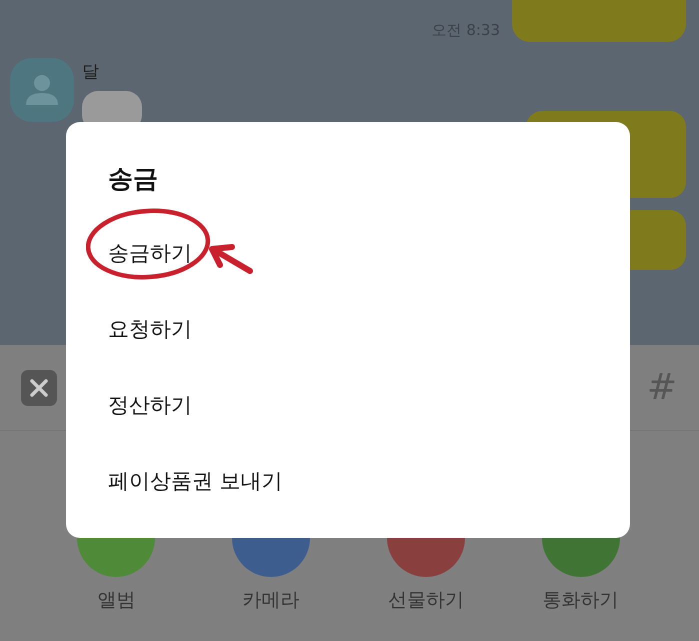  I want to click on attachment-label: 카메라, so click(271, 600).